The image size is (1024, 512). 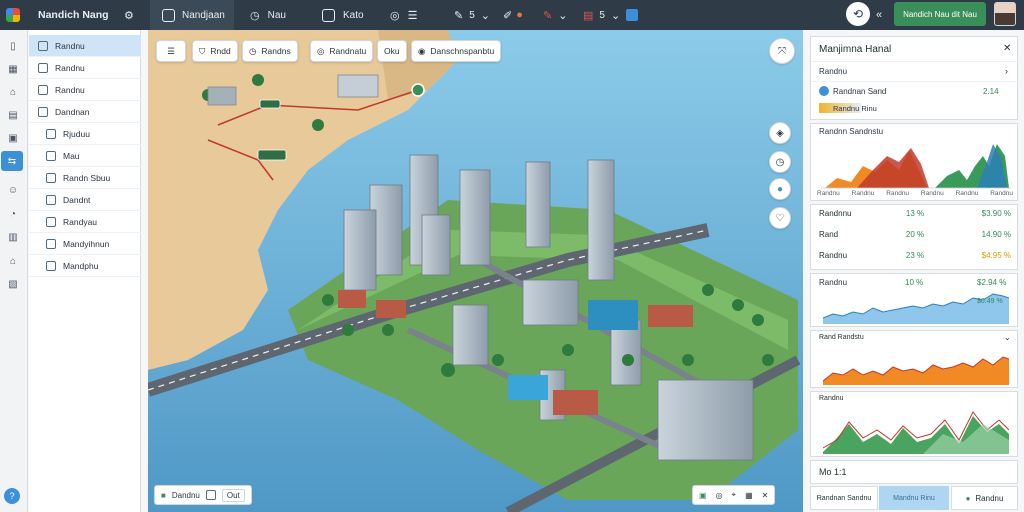 What do you see at coordinates (215, 51) in the screenshot?
I see `map-chip: ⛉ Rndd` at bounding box center [215, 51].